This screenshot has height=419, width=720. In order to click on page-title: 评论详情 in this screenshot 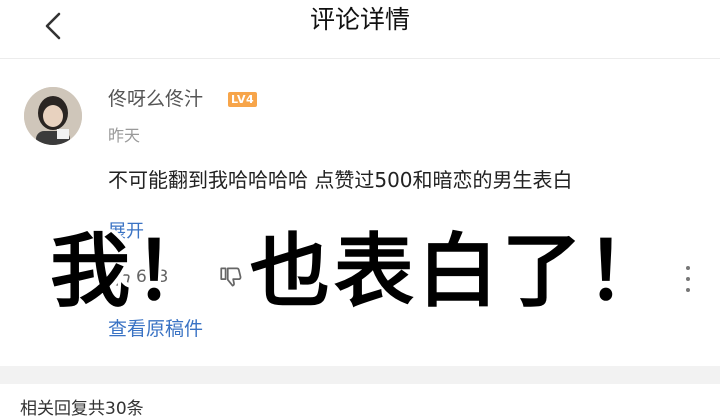, I will do `click(359, 19)`.